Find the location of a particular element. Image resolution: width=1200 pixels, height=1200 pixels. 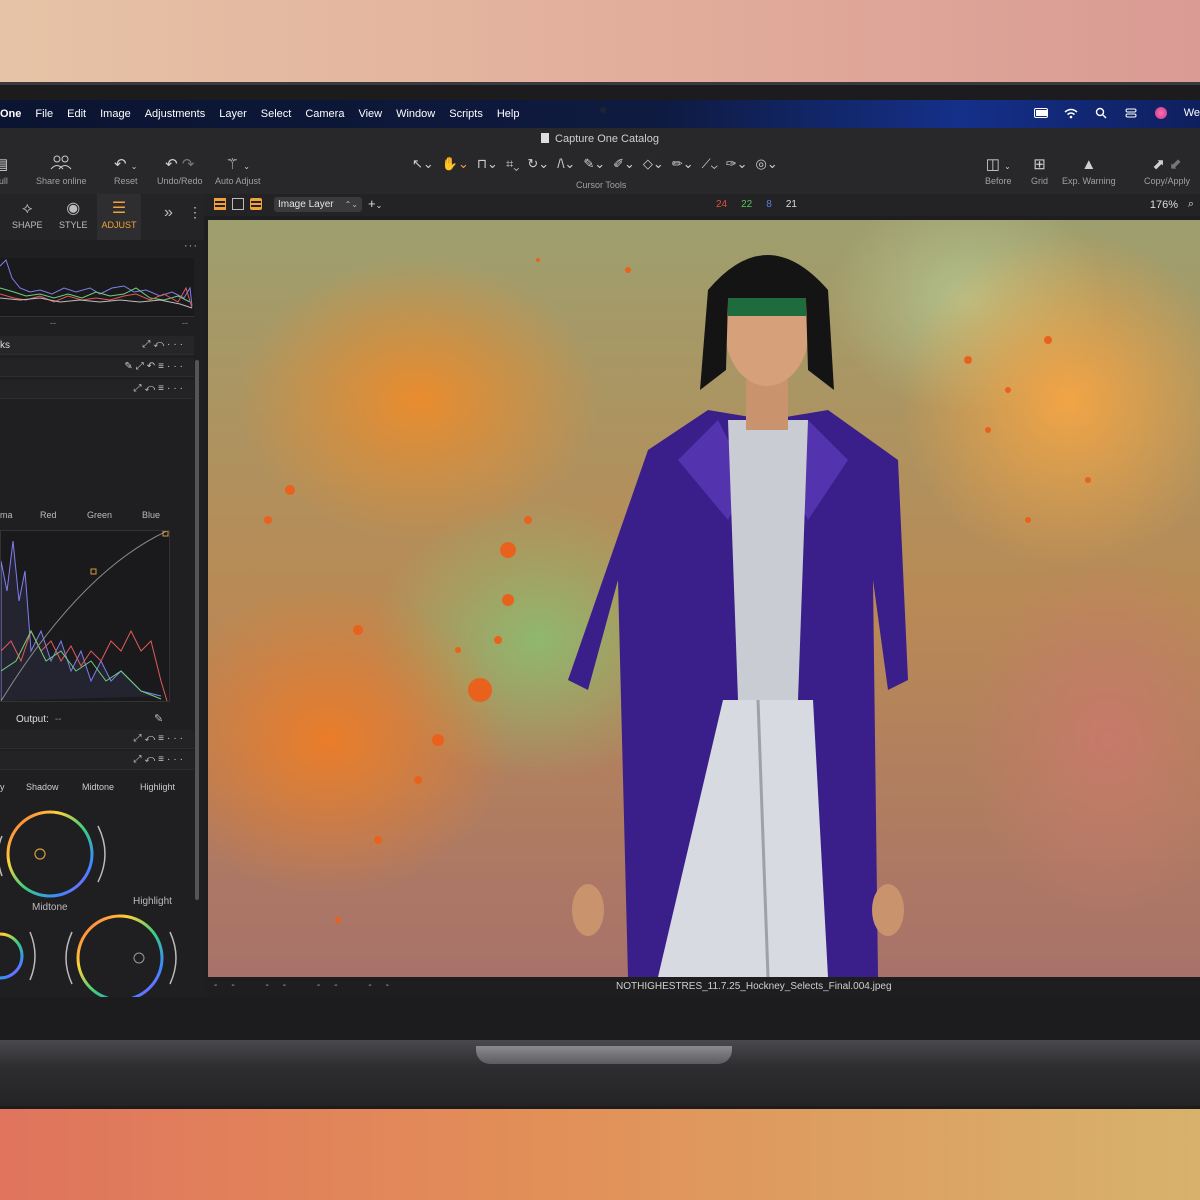

count-red: 24 is located at coordinates (722, 204).